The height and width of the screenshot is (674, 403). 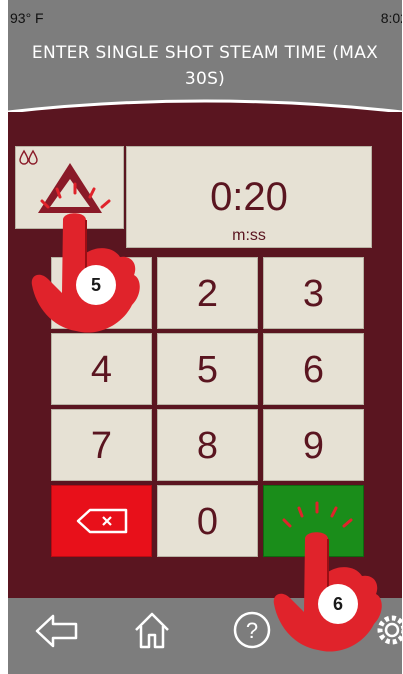 I want to click on backspace-button, so click(x=101, y=521).